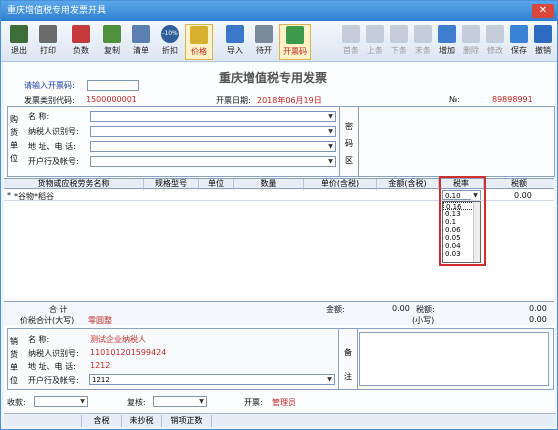 This screenshot has height=430, width=558. What do you see at coordinates (447, 34) in the screenshot?
I see `plus-icon` at bounding box center [447, 34].